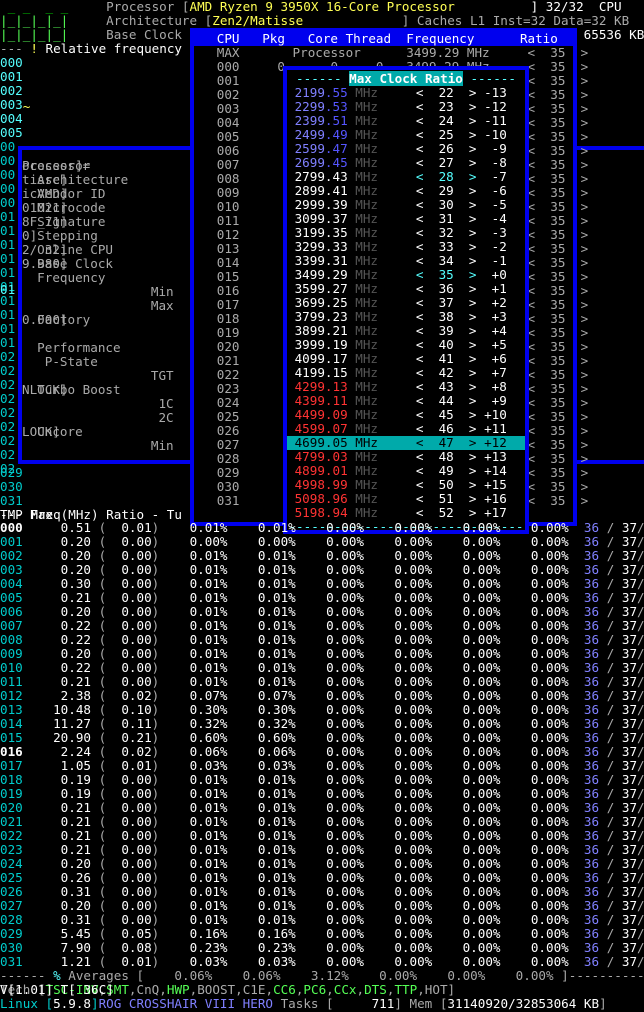 Image resolution: width=644 pixels, height=1012 pixels. I want to click on ratio-option: 4199.15 MHz < 42 > +7, so click(406, 373).